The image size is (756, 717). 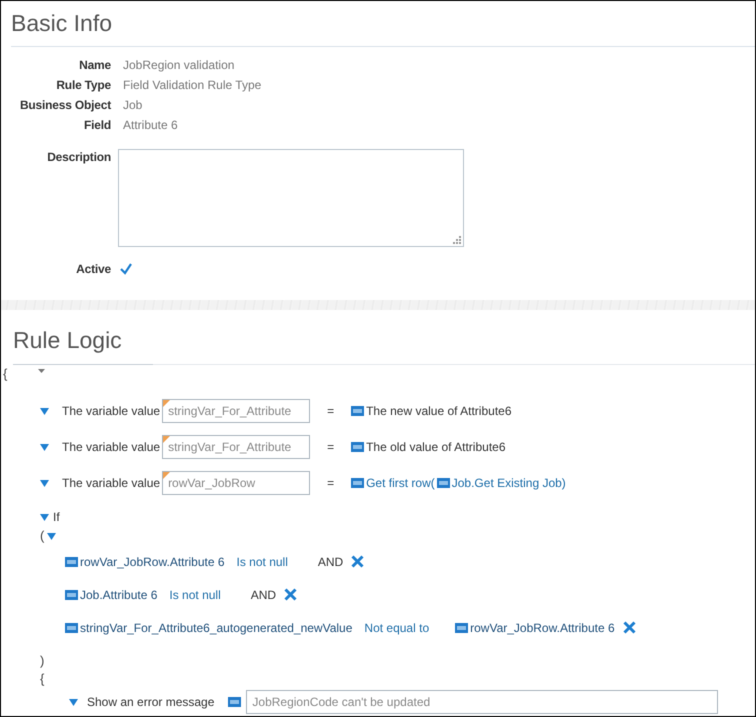 I want to click on message-field: JobRegionCode can't be updated, so click(x=482, y=702).